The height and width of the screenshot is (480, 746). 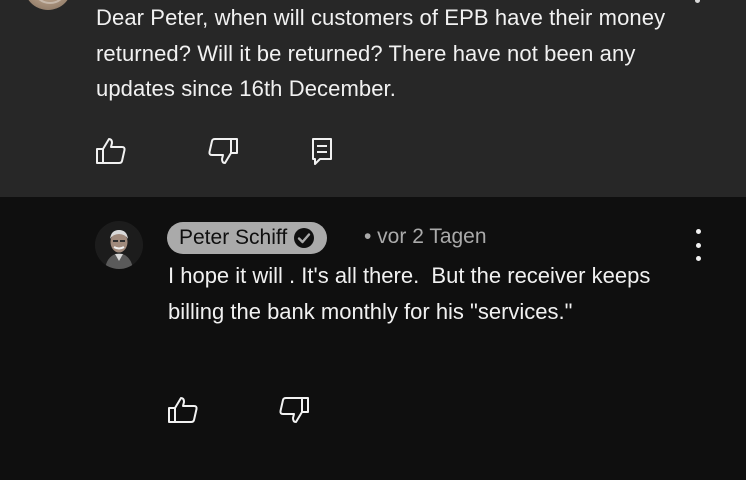 I want to click on author-name: Peter Schiff, so click(x=233, y=237).